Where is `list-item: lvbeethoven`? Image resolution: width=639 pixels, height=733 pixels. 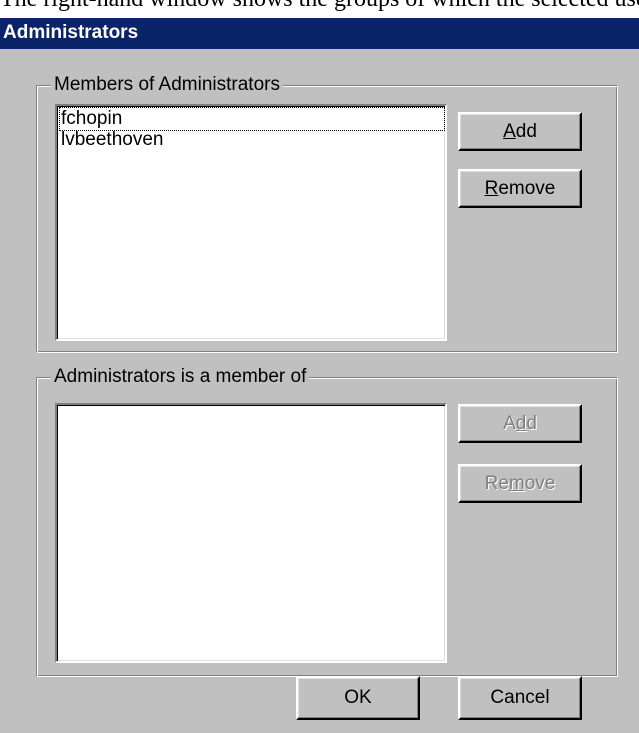
list-item: lvbeethoven is located at coordinates (112, 140).